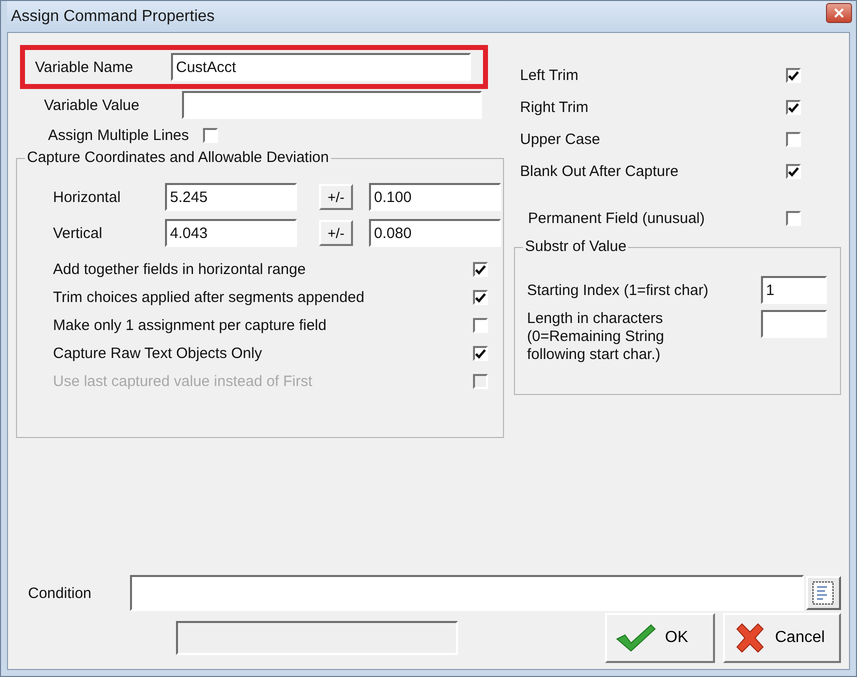 The width and height of the screenshot is (857, 677). What do you see at coordinates (435, 233) in the screenshot?
I see `deviation-field: 0.080` at bounding box center [435, 233].